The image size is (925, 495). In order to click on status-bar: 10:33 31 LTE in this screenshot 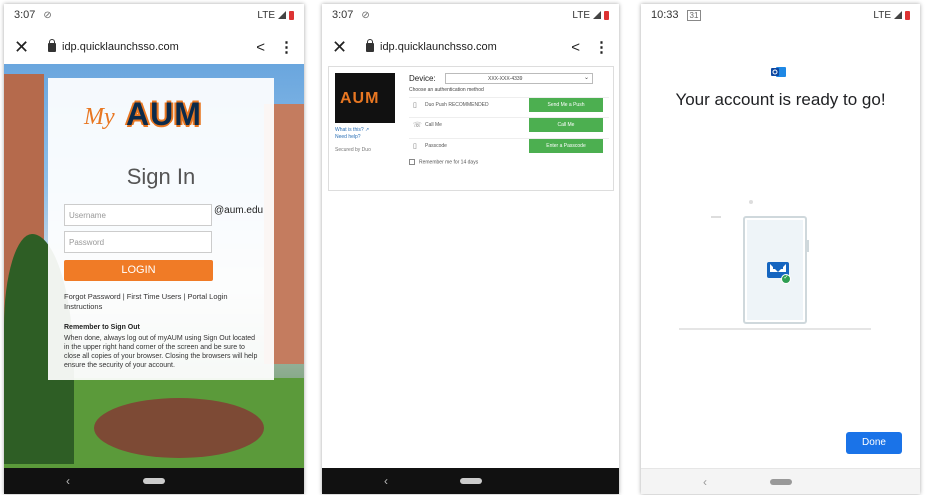, I will do `click(780, 15)`.